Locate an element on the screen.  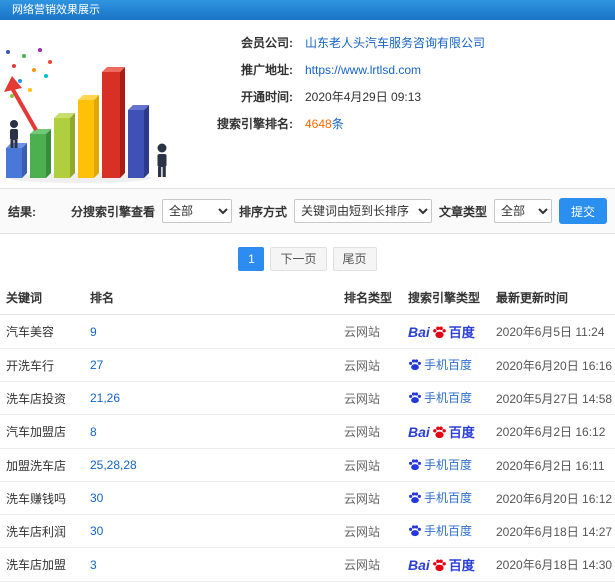
keyword-text: 洗车店投资 is located at coordinates (36, 398).